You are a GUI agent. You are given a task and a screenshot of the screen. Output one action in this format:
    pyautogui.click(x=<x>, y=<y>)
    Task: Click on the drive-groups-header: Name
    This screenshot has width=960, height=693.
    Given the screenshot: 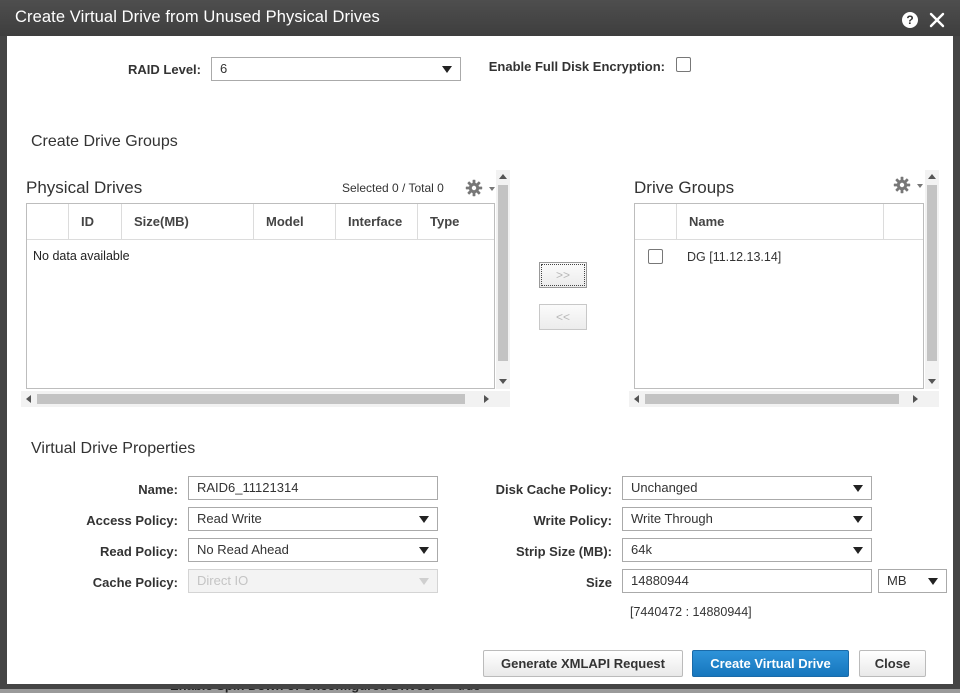 What is the action you would take?
    pyautogui.click(x=779, y=222)
    